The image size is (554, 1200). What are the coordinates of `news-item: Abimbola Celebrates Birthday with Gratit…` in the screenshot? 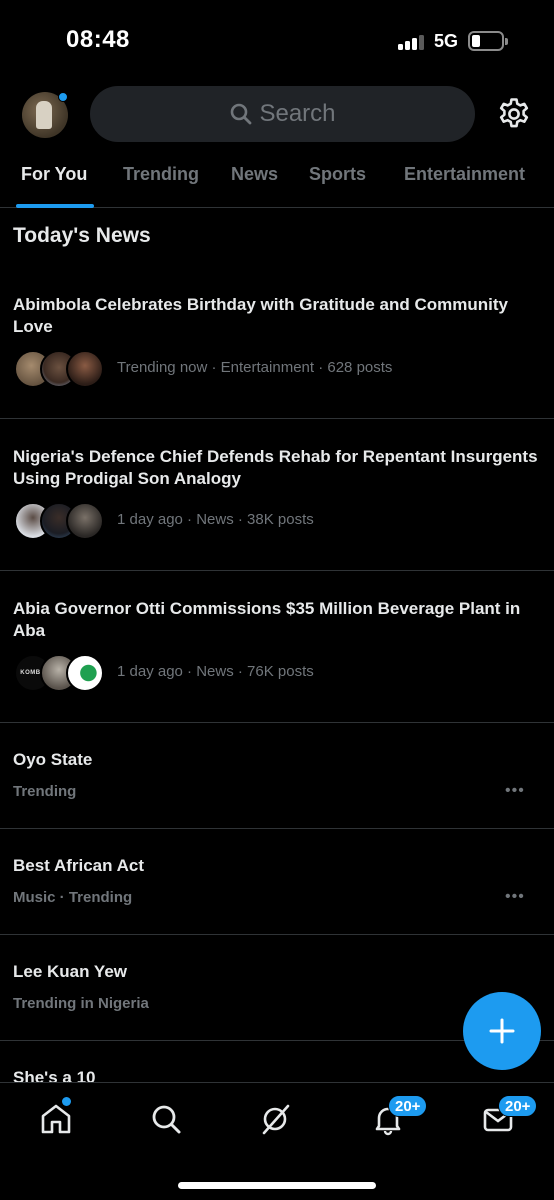 It's located at (277, 349).